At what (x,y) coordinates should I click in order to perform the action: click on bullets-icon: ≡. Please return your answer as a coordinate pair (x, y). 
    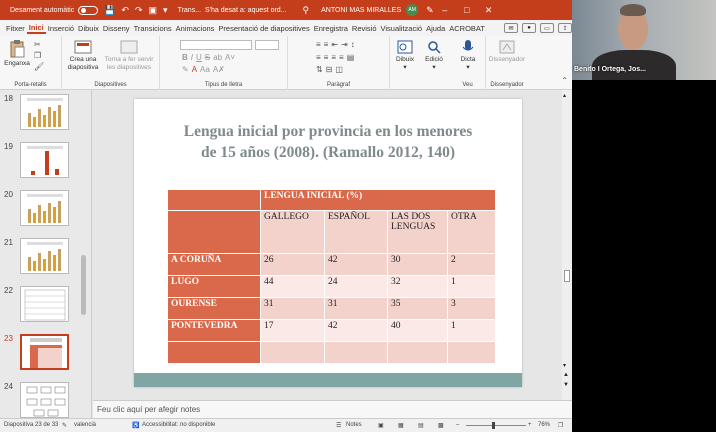
    Looking at the image, I should click on (318, 44).